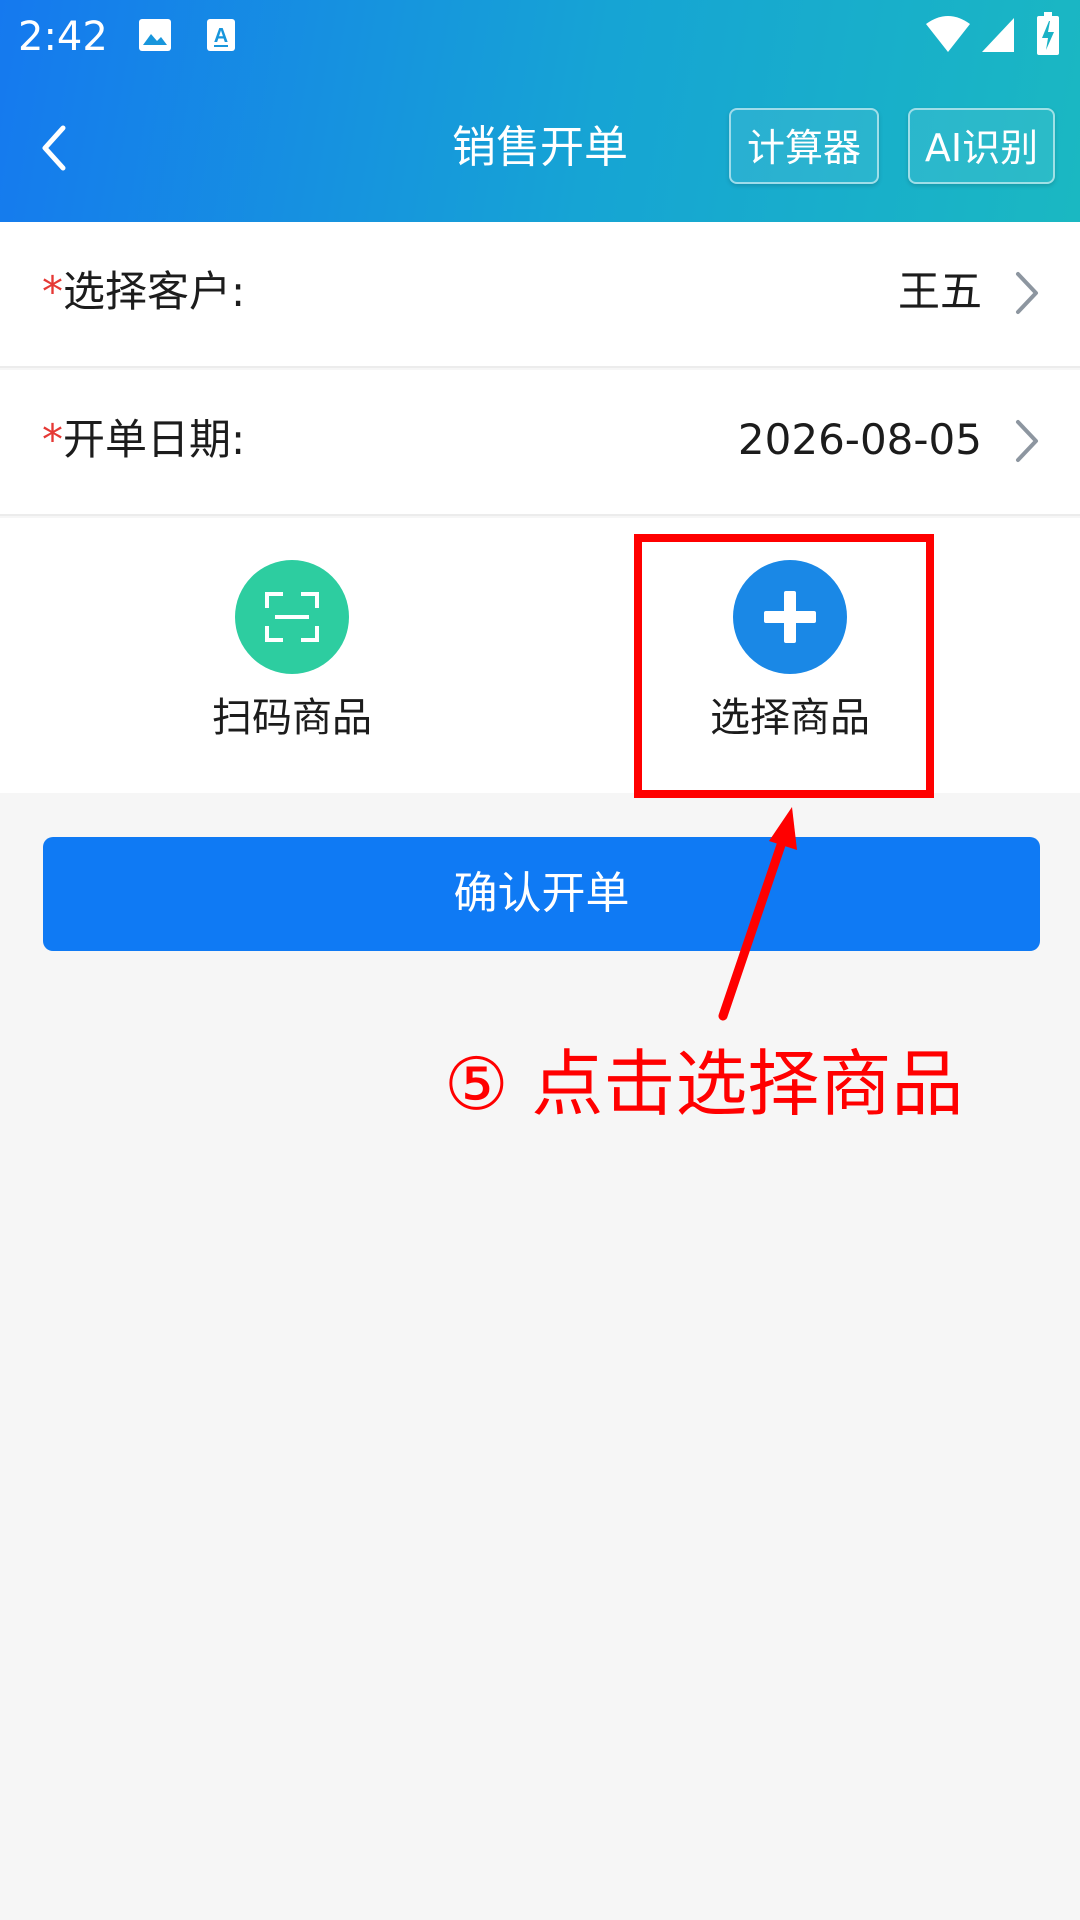 The width and height of the screenshot is (1080, 1920). Describe the element at coordinates (292, 718) in the screenshot. I see `scan-product-label: 扫码商品` at that location.